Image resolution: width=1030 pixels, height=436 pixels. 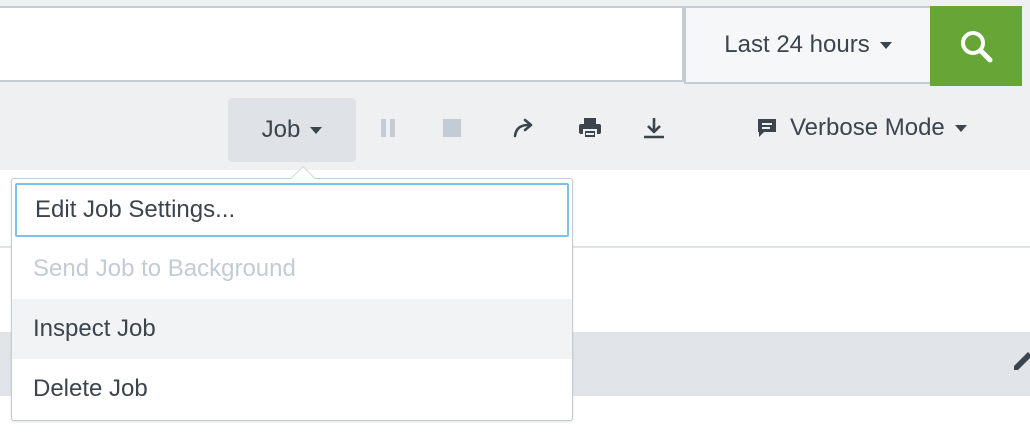 I want to click on share-icon, so click(x=523, y=128).